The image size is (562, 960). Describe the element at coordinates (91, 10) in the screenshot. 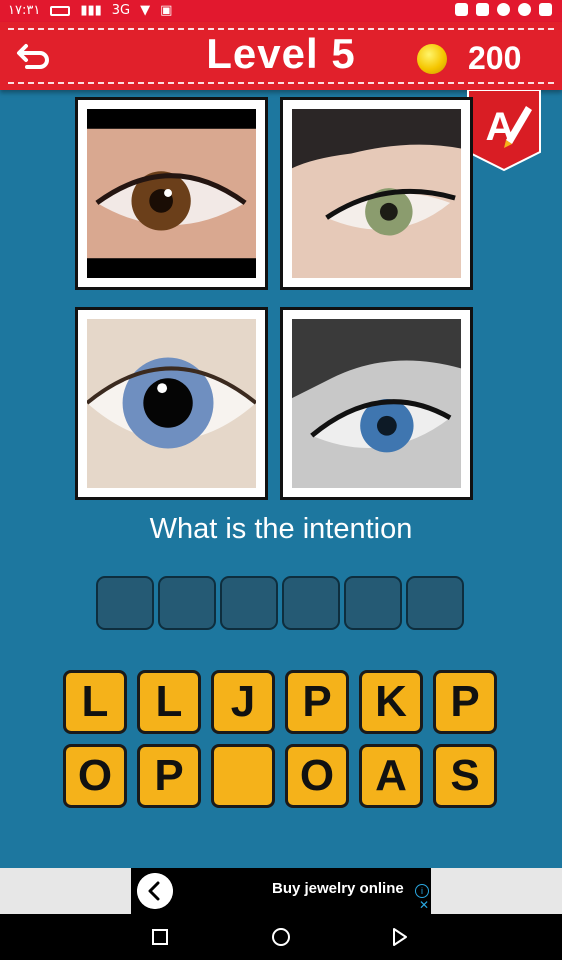

I see `signal-icon: ▮▮▮` at that location.